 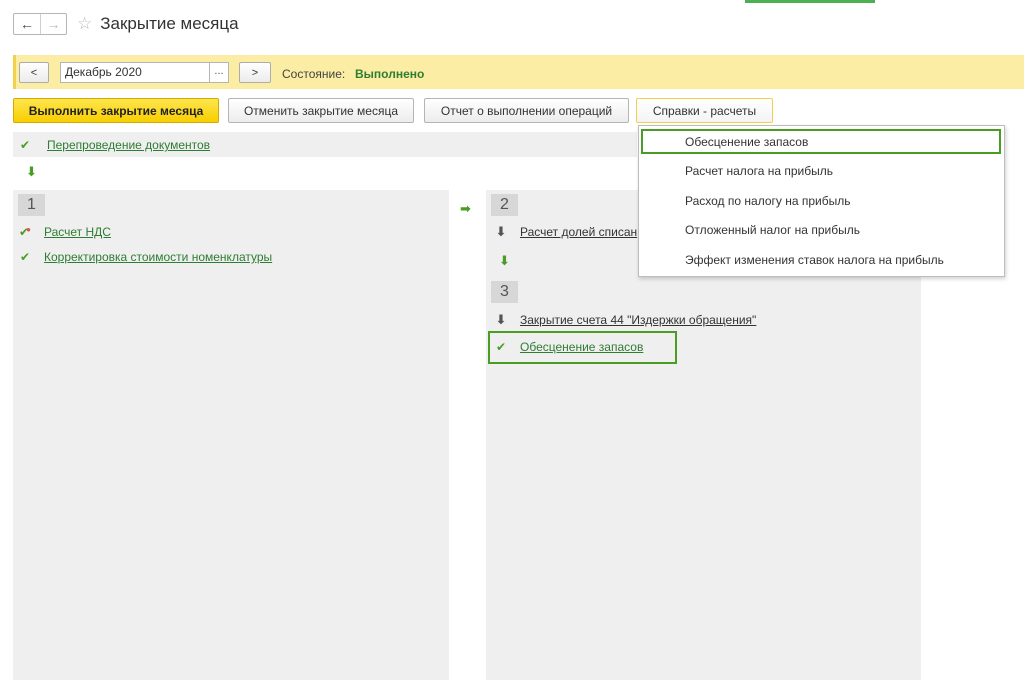 What do you see at coordinates (504, 292) in the screenshot?
I see `stage-3-number: 3` at bounding box center [504, 292].